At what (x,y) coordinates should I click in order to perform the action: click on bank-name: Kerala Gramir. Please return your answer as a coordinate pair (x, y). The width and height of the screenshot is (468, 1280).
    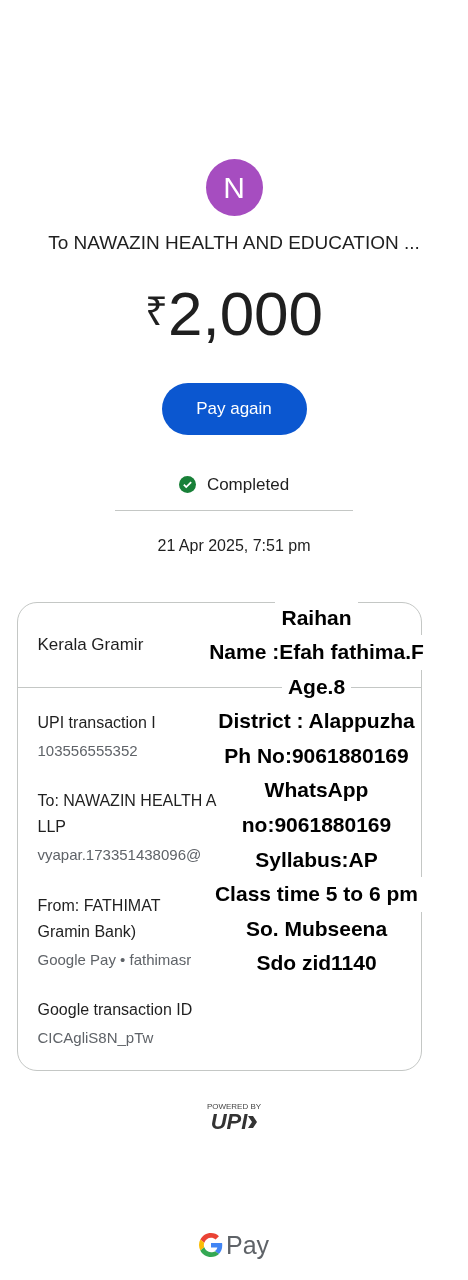
    Looking at the image, I should click on (90, 644).